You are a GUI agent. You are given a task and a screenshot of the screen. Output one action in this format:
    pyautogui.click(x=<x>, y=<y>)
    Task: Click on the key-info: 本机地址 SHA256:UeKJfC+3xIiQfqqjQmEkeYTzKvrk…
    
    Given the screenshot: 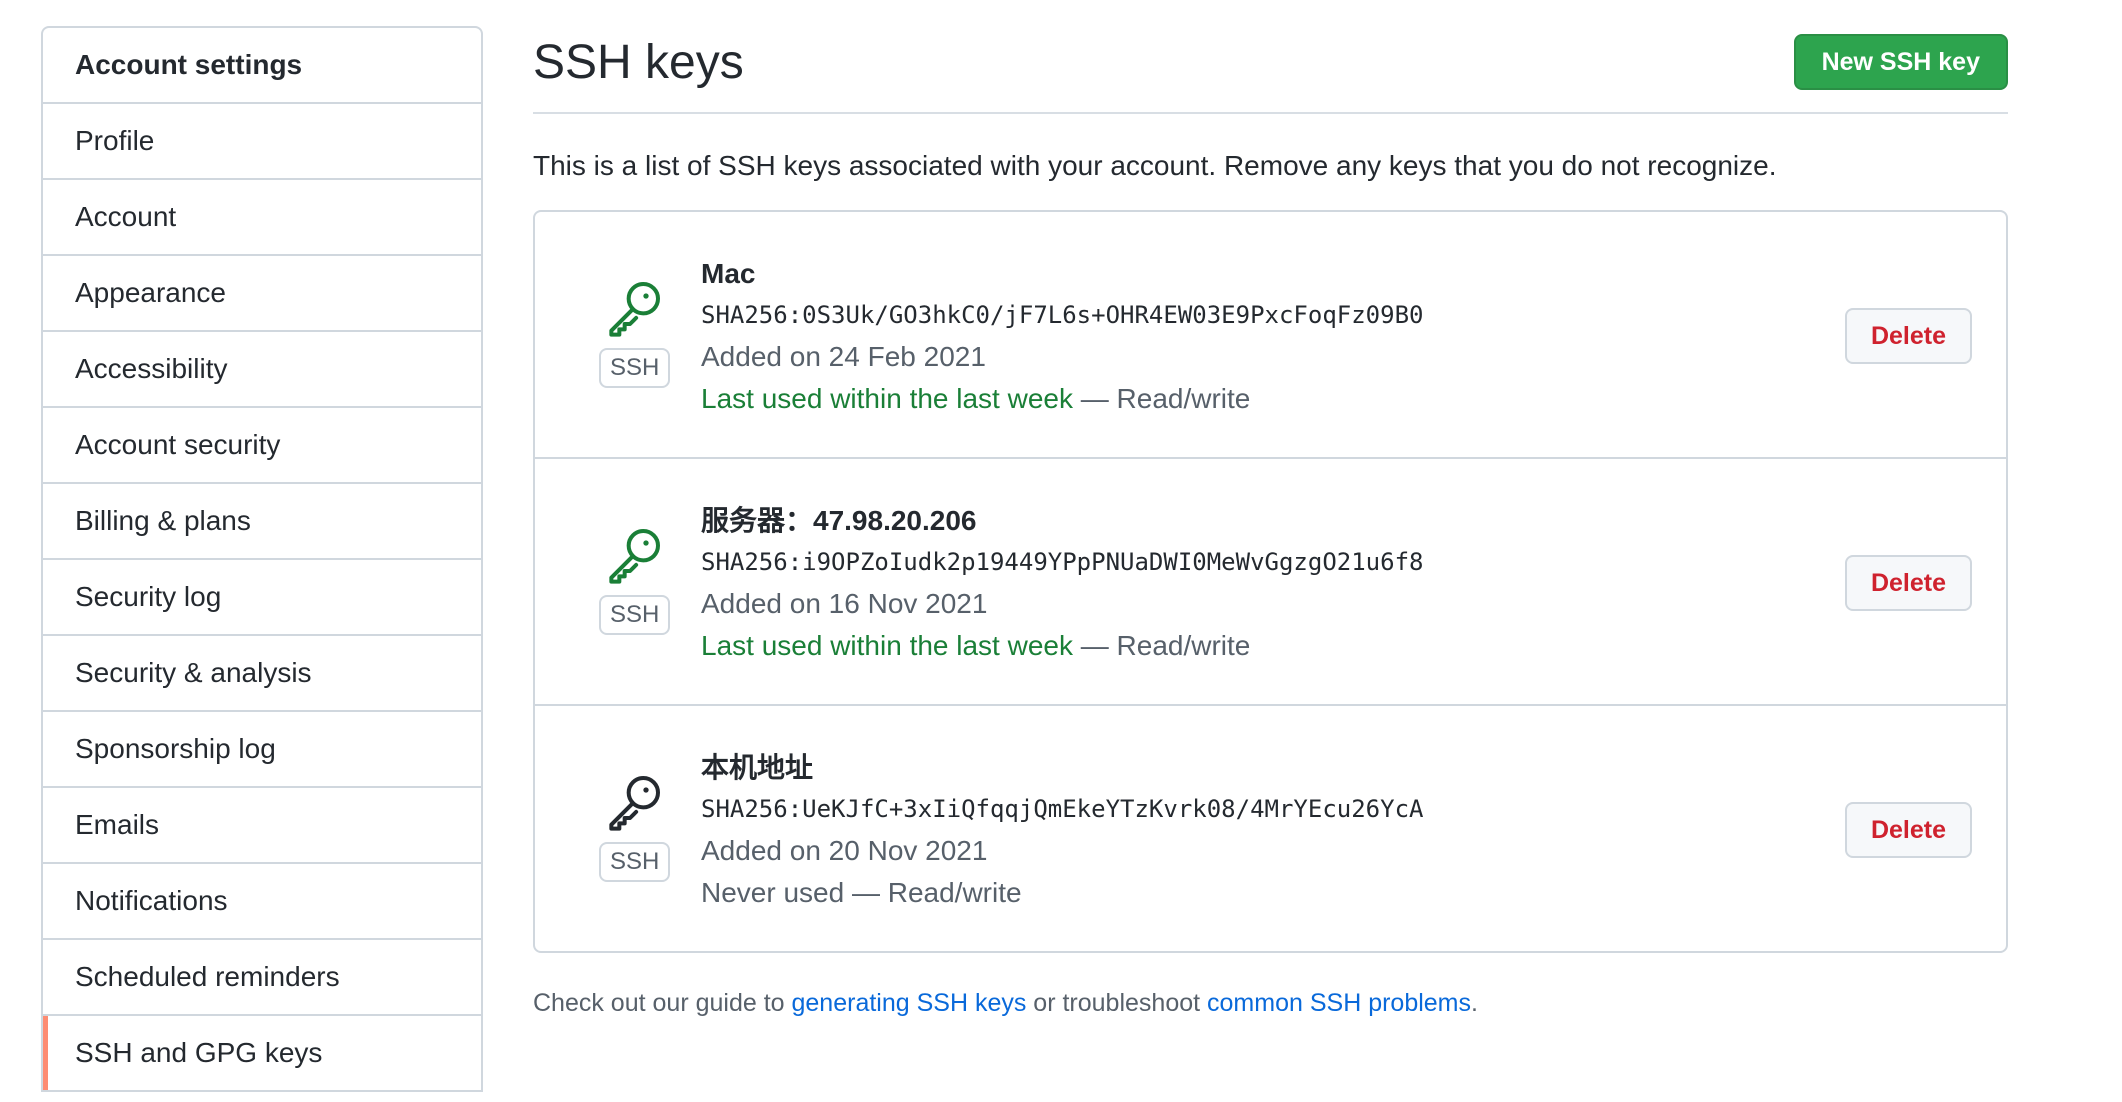 What is the action you would take?
    pyautogui.click(x=1062, y=831)
    